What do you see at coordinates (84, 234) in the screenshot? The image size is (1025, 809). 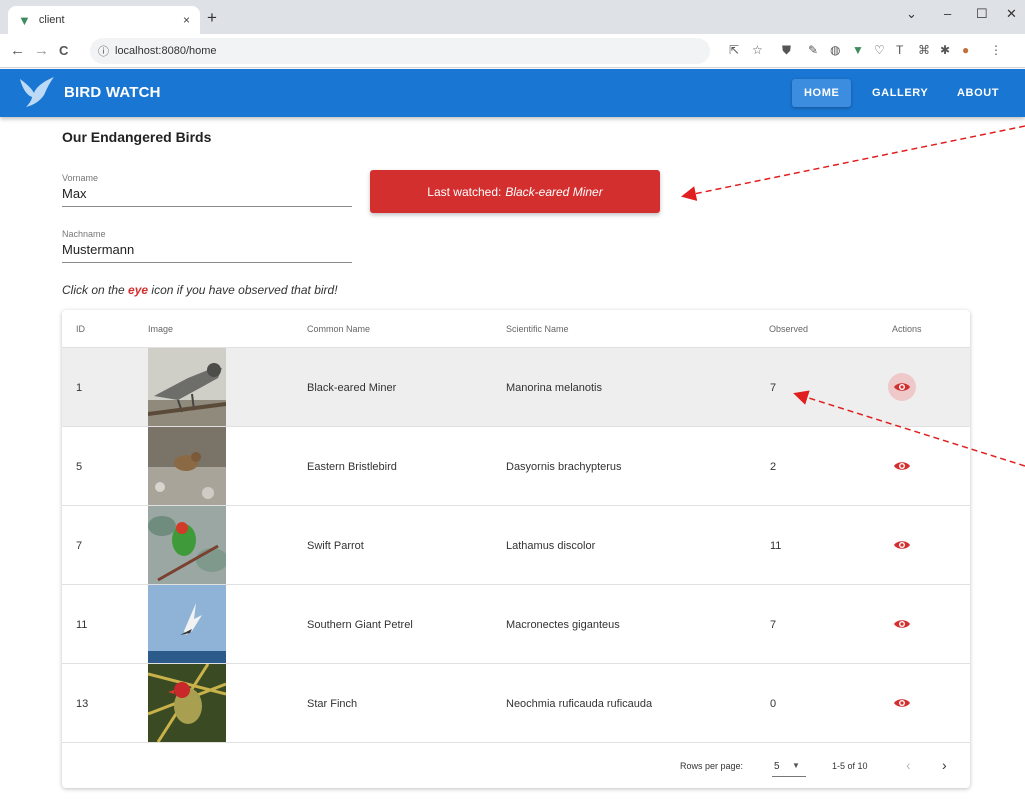 I see `nachname-label: Nachname` at bounding box center [84, 234].